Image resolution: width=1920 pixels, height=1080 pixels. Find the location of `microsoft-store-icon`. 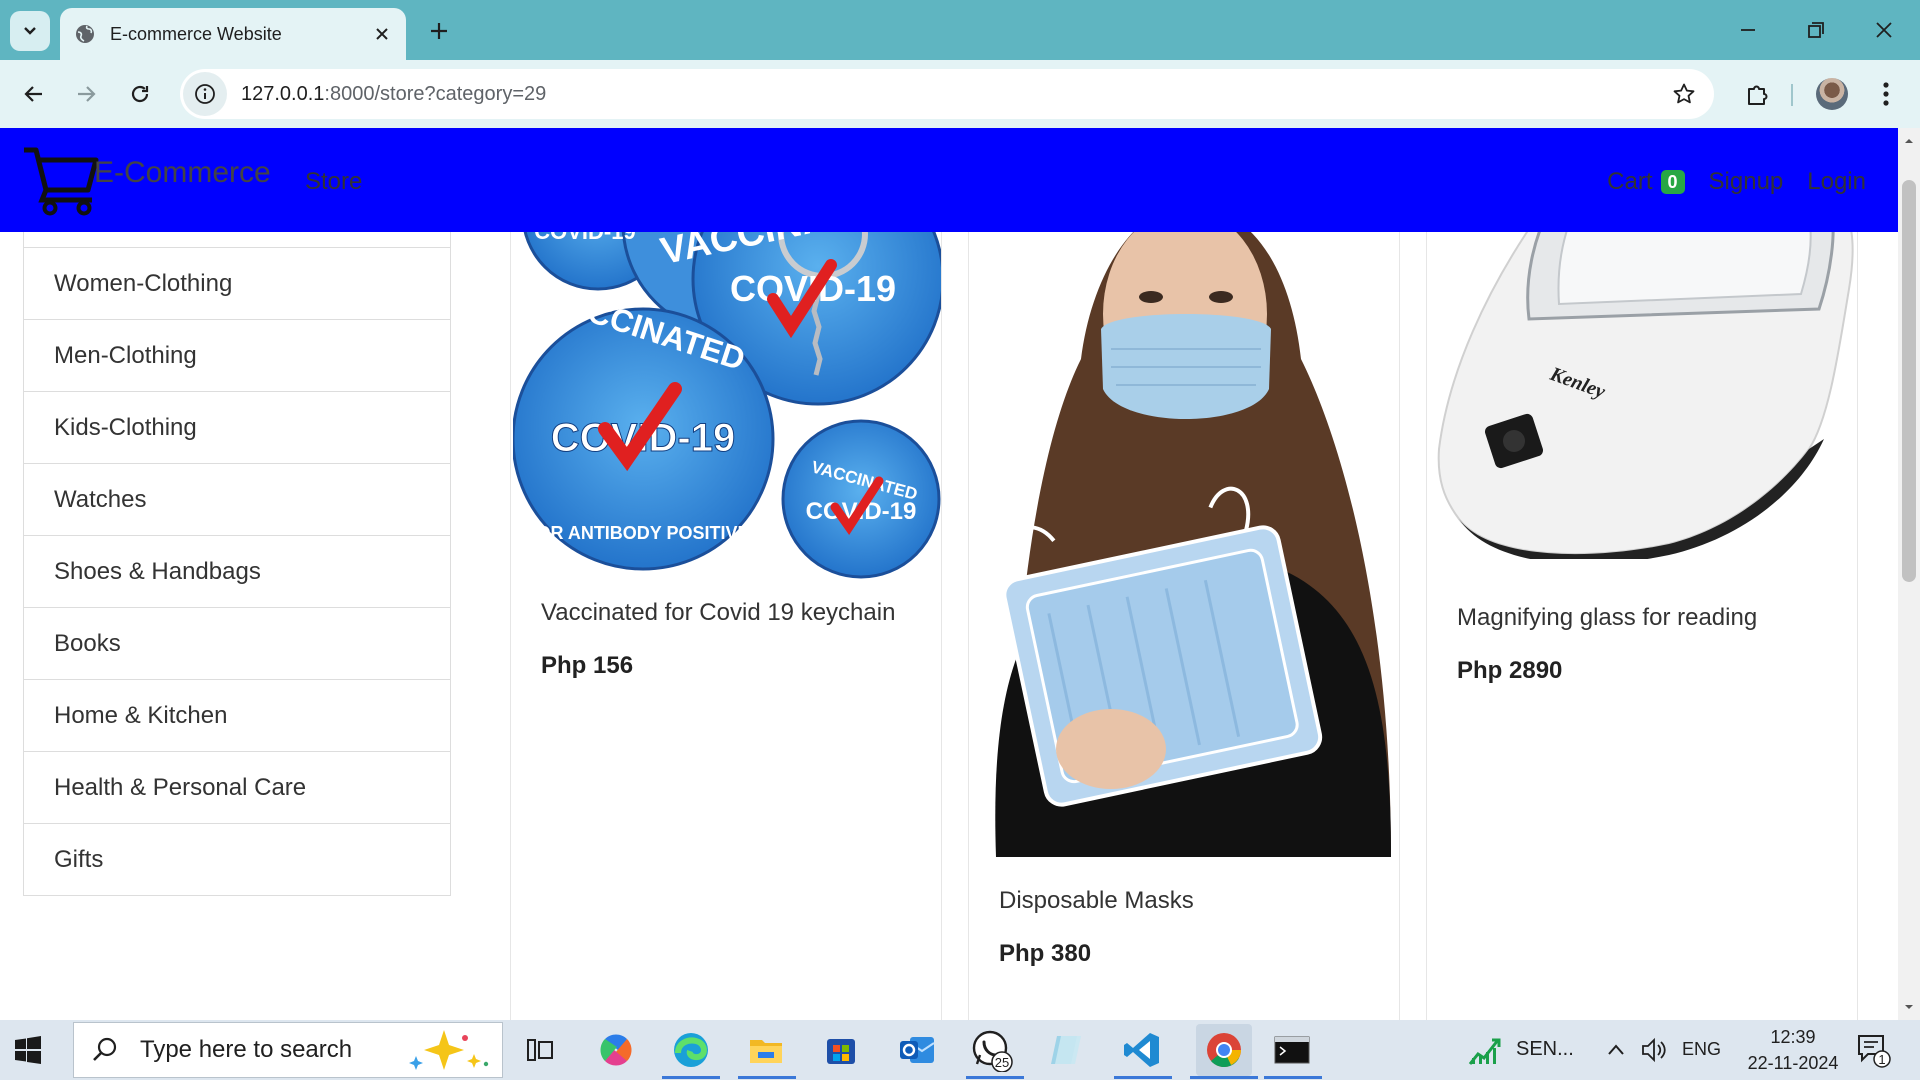

microsoft-store-icon is located at coordinates (841, 1050).